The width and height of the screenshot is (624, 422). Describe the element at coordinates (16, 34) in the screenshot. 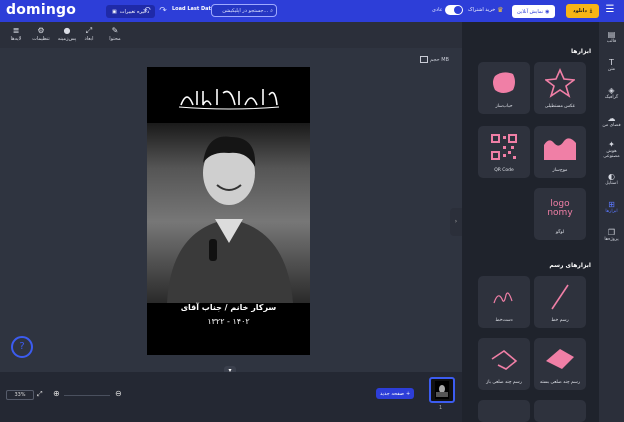

I see `toolbar-layers: ≣ لایه‌ها` at that location.